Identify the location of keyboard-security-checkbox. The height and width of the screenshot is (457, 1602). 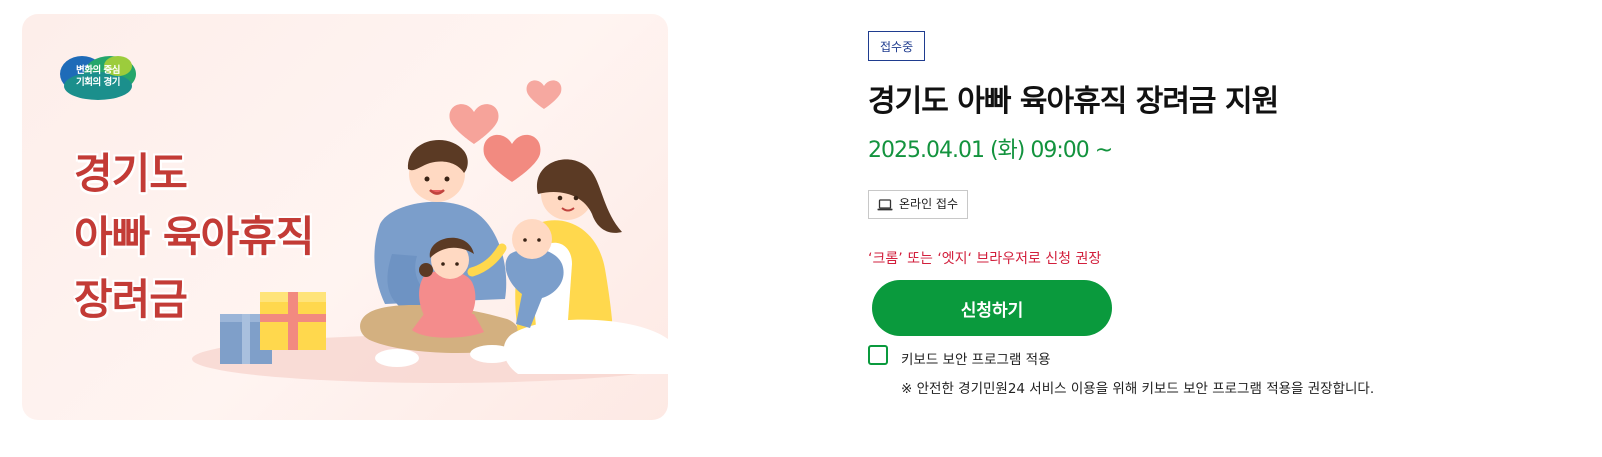
(878, 355).